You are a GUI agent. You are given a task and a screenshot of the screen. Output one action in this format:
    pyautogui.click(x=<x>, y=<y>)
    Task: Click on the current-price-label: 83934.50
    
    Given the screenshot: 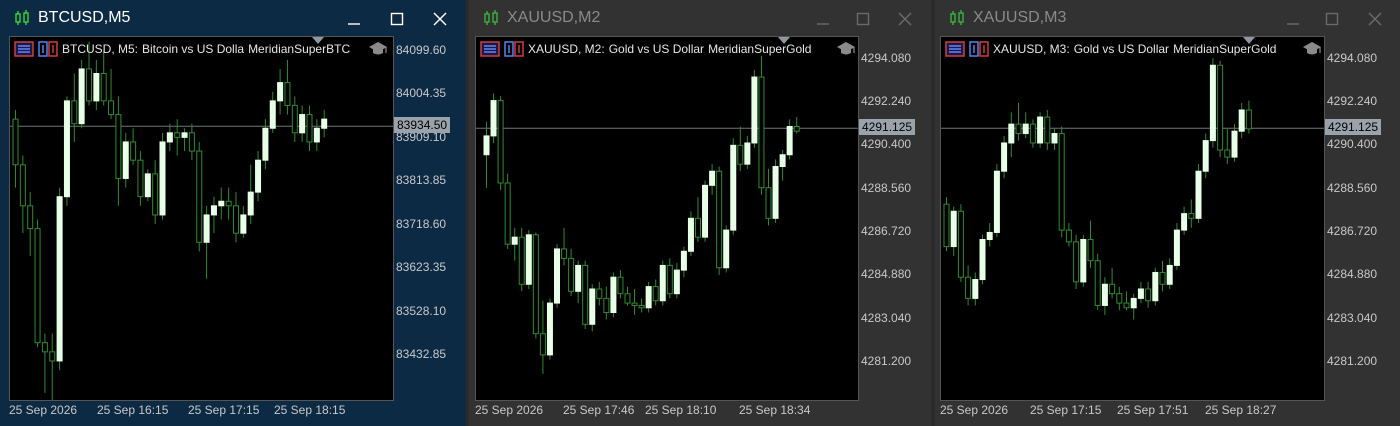 What is the action you would take?
    pyautogui.click(x=422, y=125)
    